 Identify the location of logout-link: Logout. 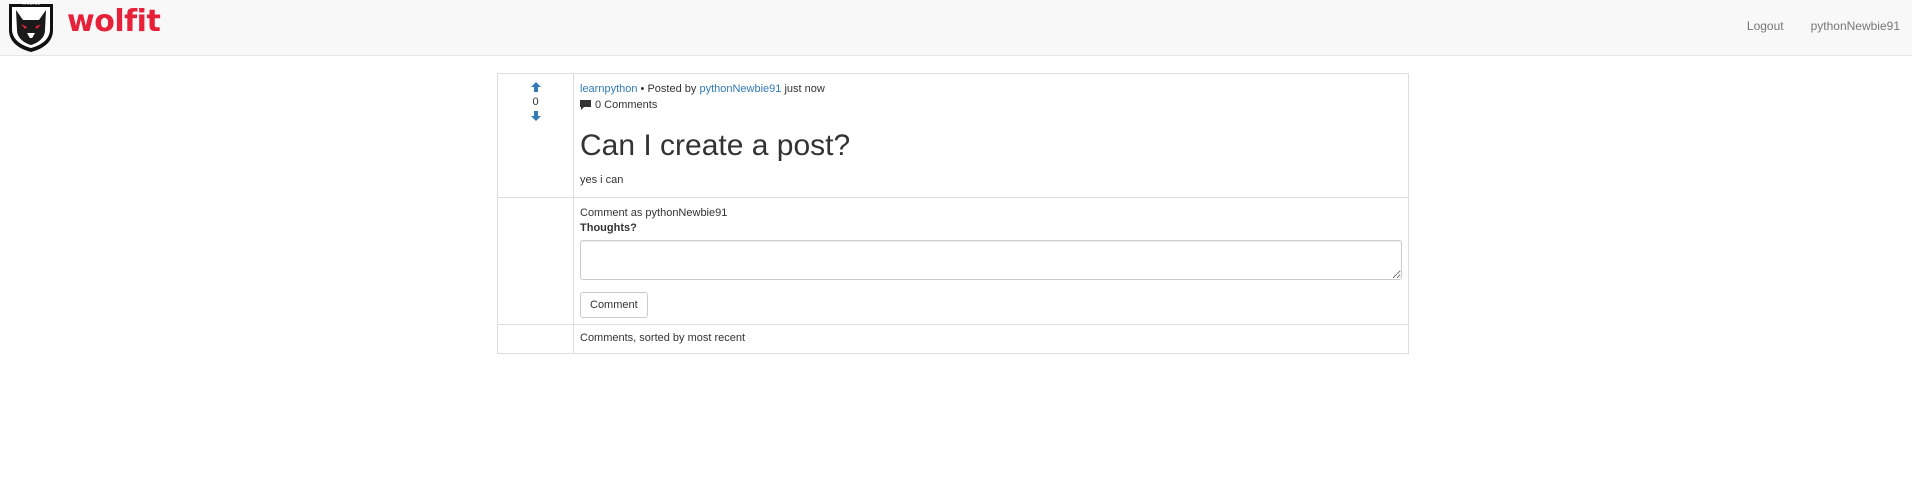
(1765, 26).